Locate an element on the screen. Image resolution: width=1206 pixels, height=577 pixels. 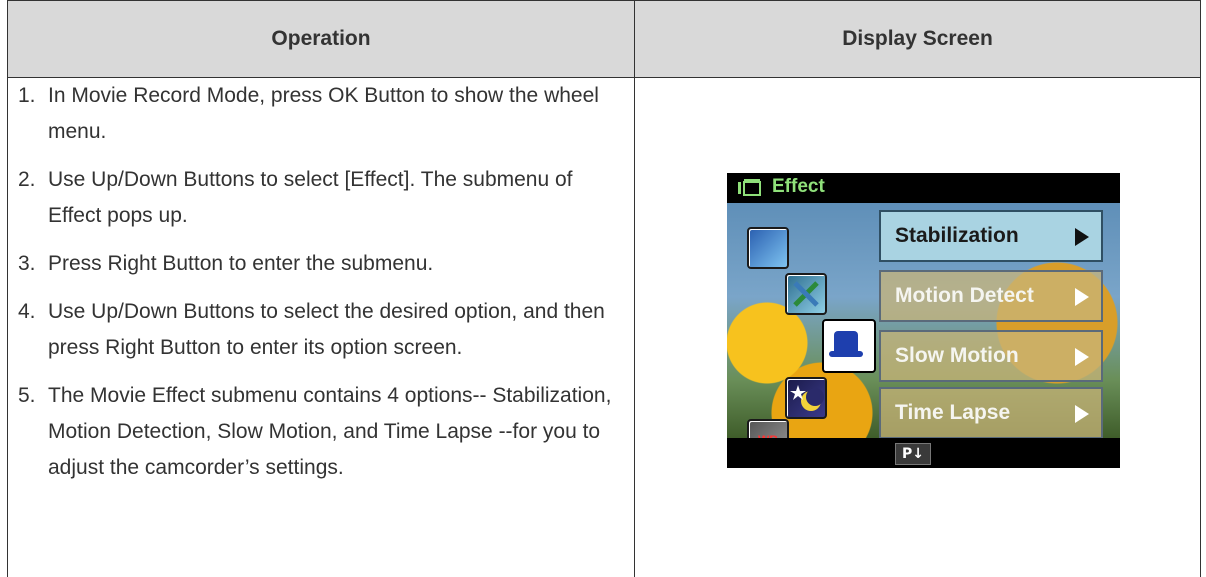
screen-bottom-bar: P↓ is located at coordinates (923, 453).